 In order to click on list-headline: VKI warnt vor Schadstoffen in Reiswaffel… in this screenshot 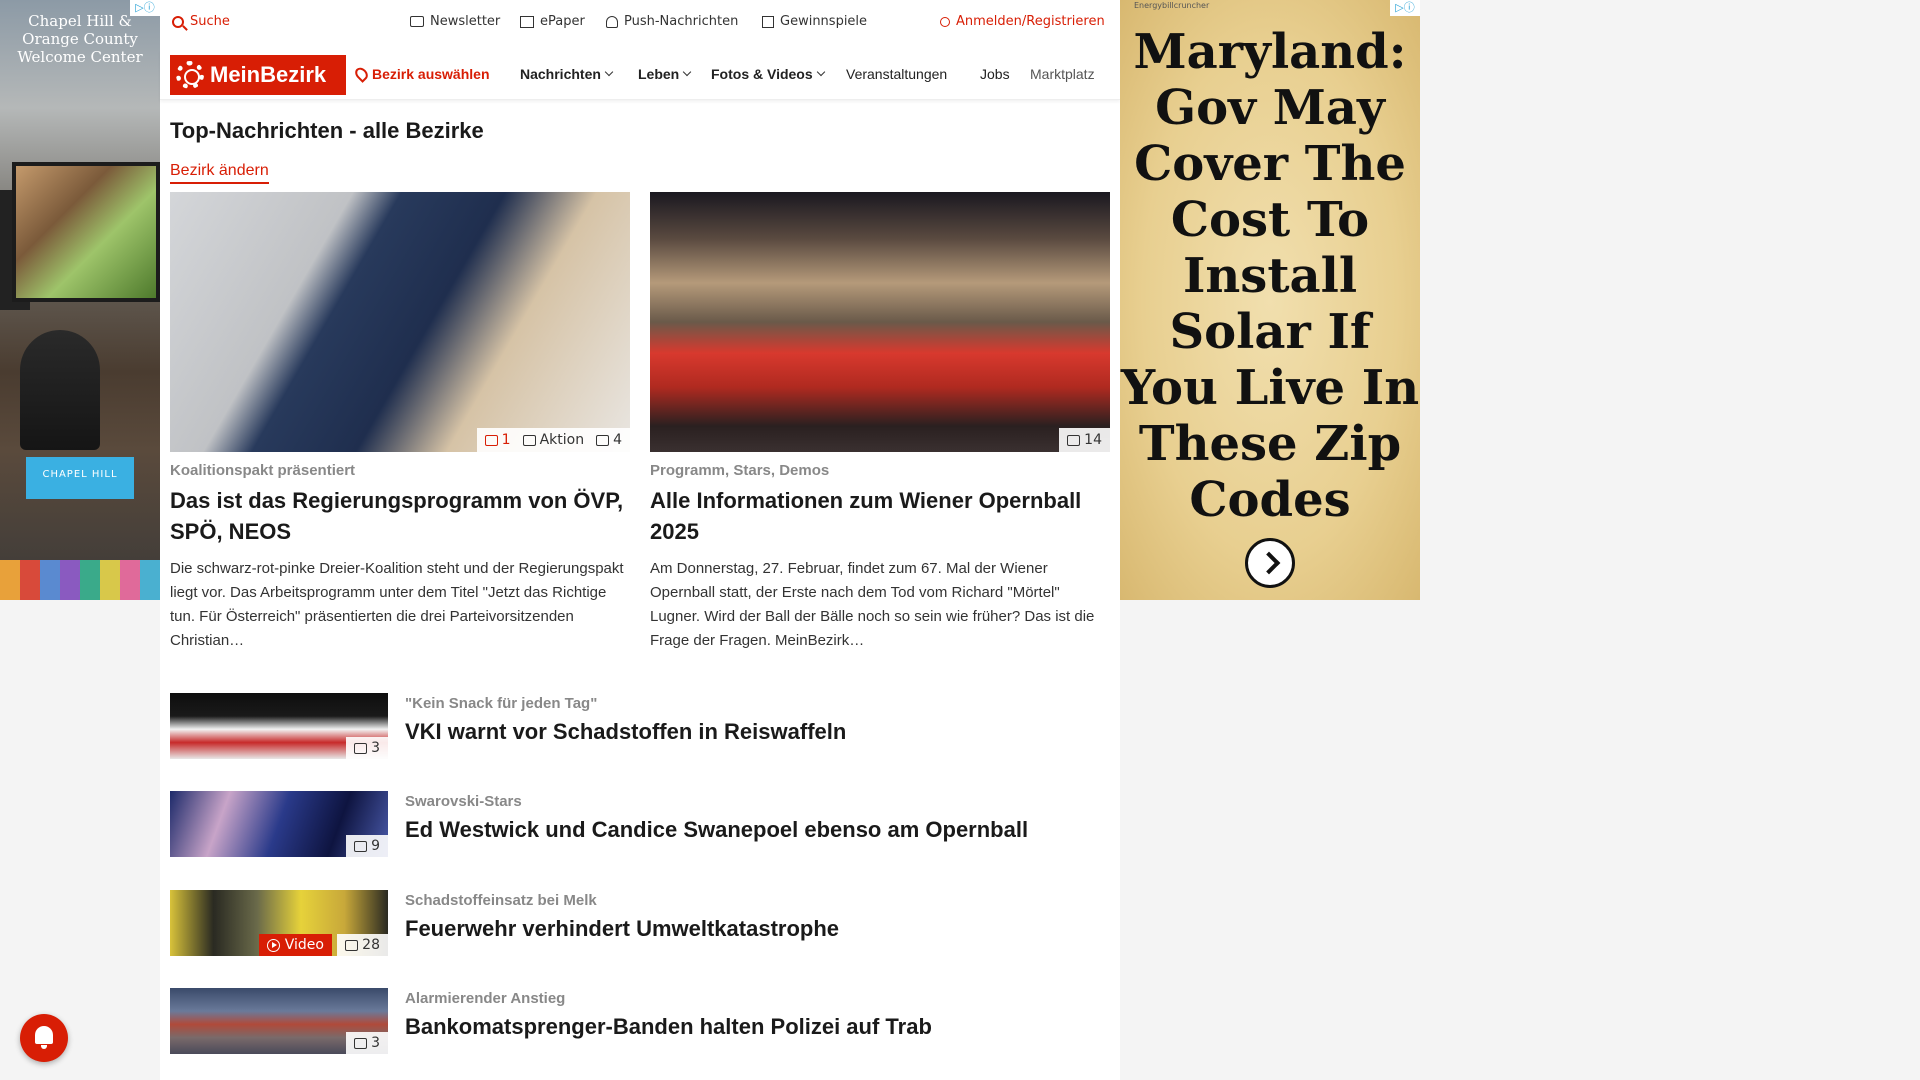, I will do `click(625, 732)`.